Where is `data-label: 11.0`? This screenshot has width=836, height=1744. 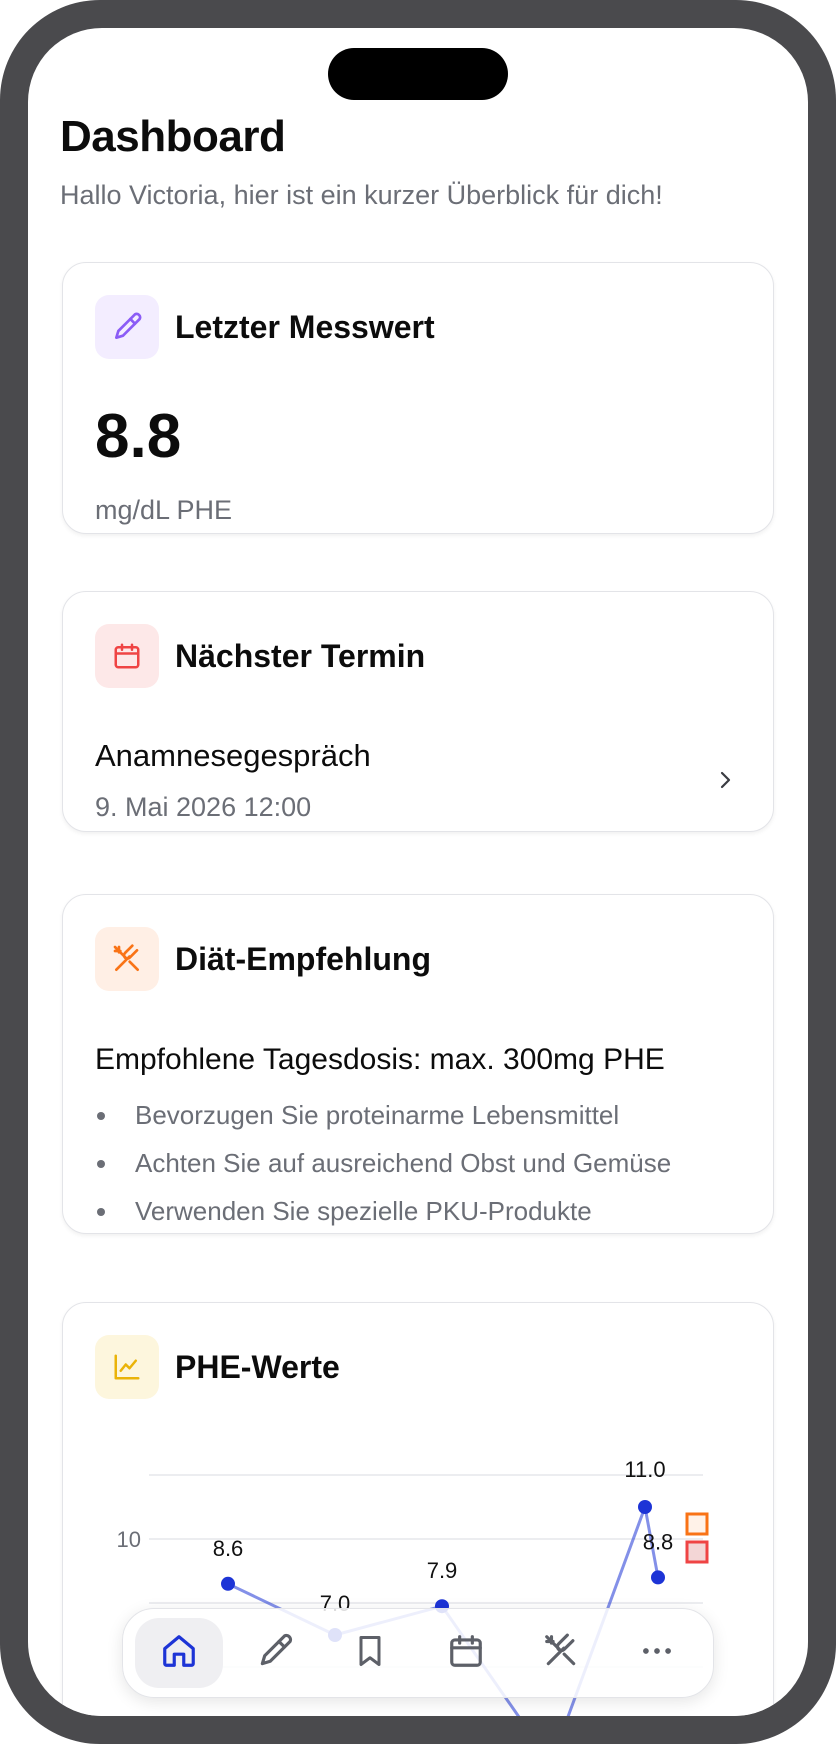 data-label: 11.0 is located at coordinates (644, 1469).